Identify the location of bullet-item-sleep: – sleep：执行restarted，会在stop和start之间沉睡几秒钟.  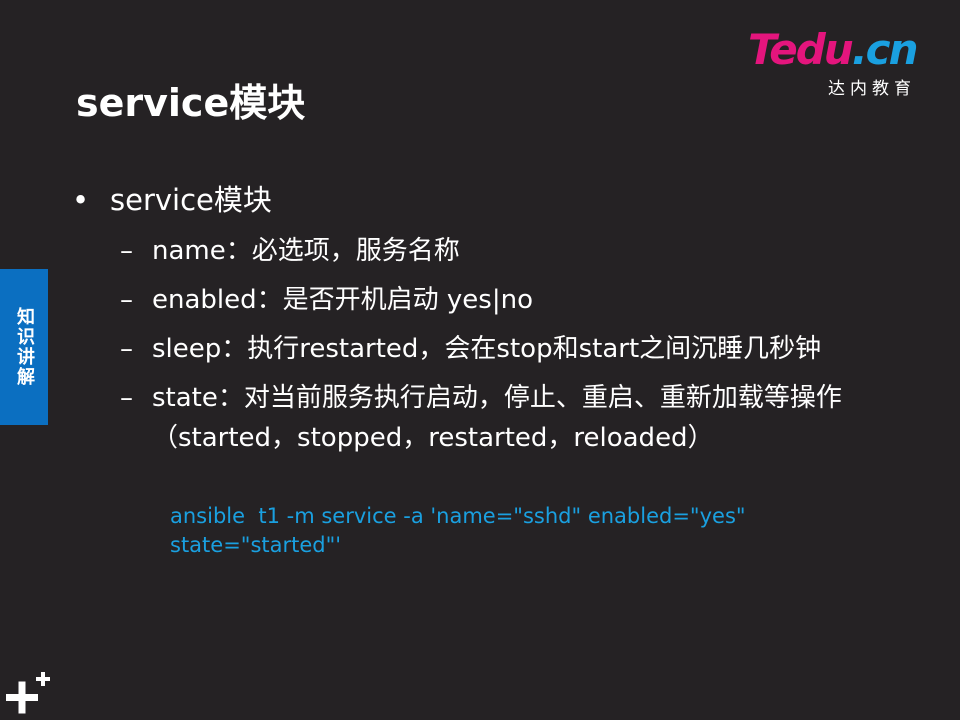
(492, 349).